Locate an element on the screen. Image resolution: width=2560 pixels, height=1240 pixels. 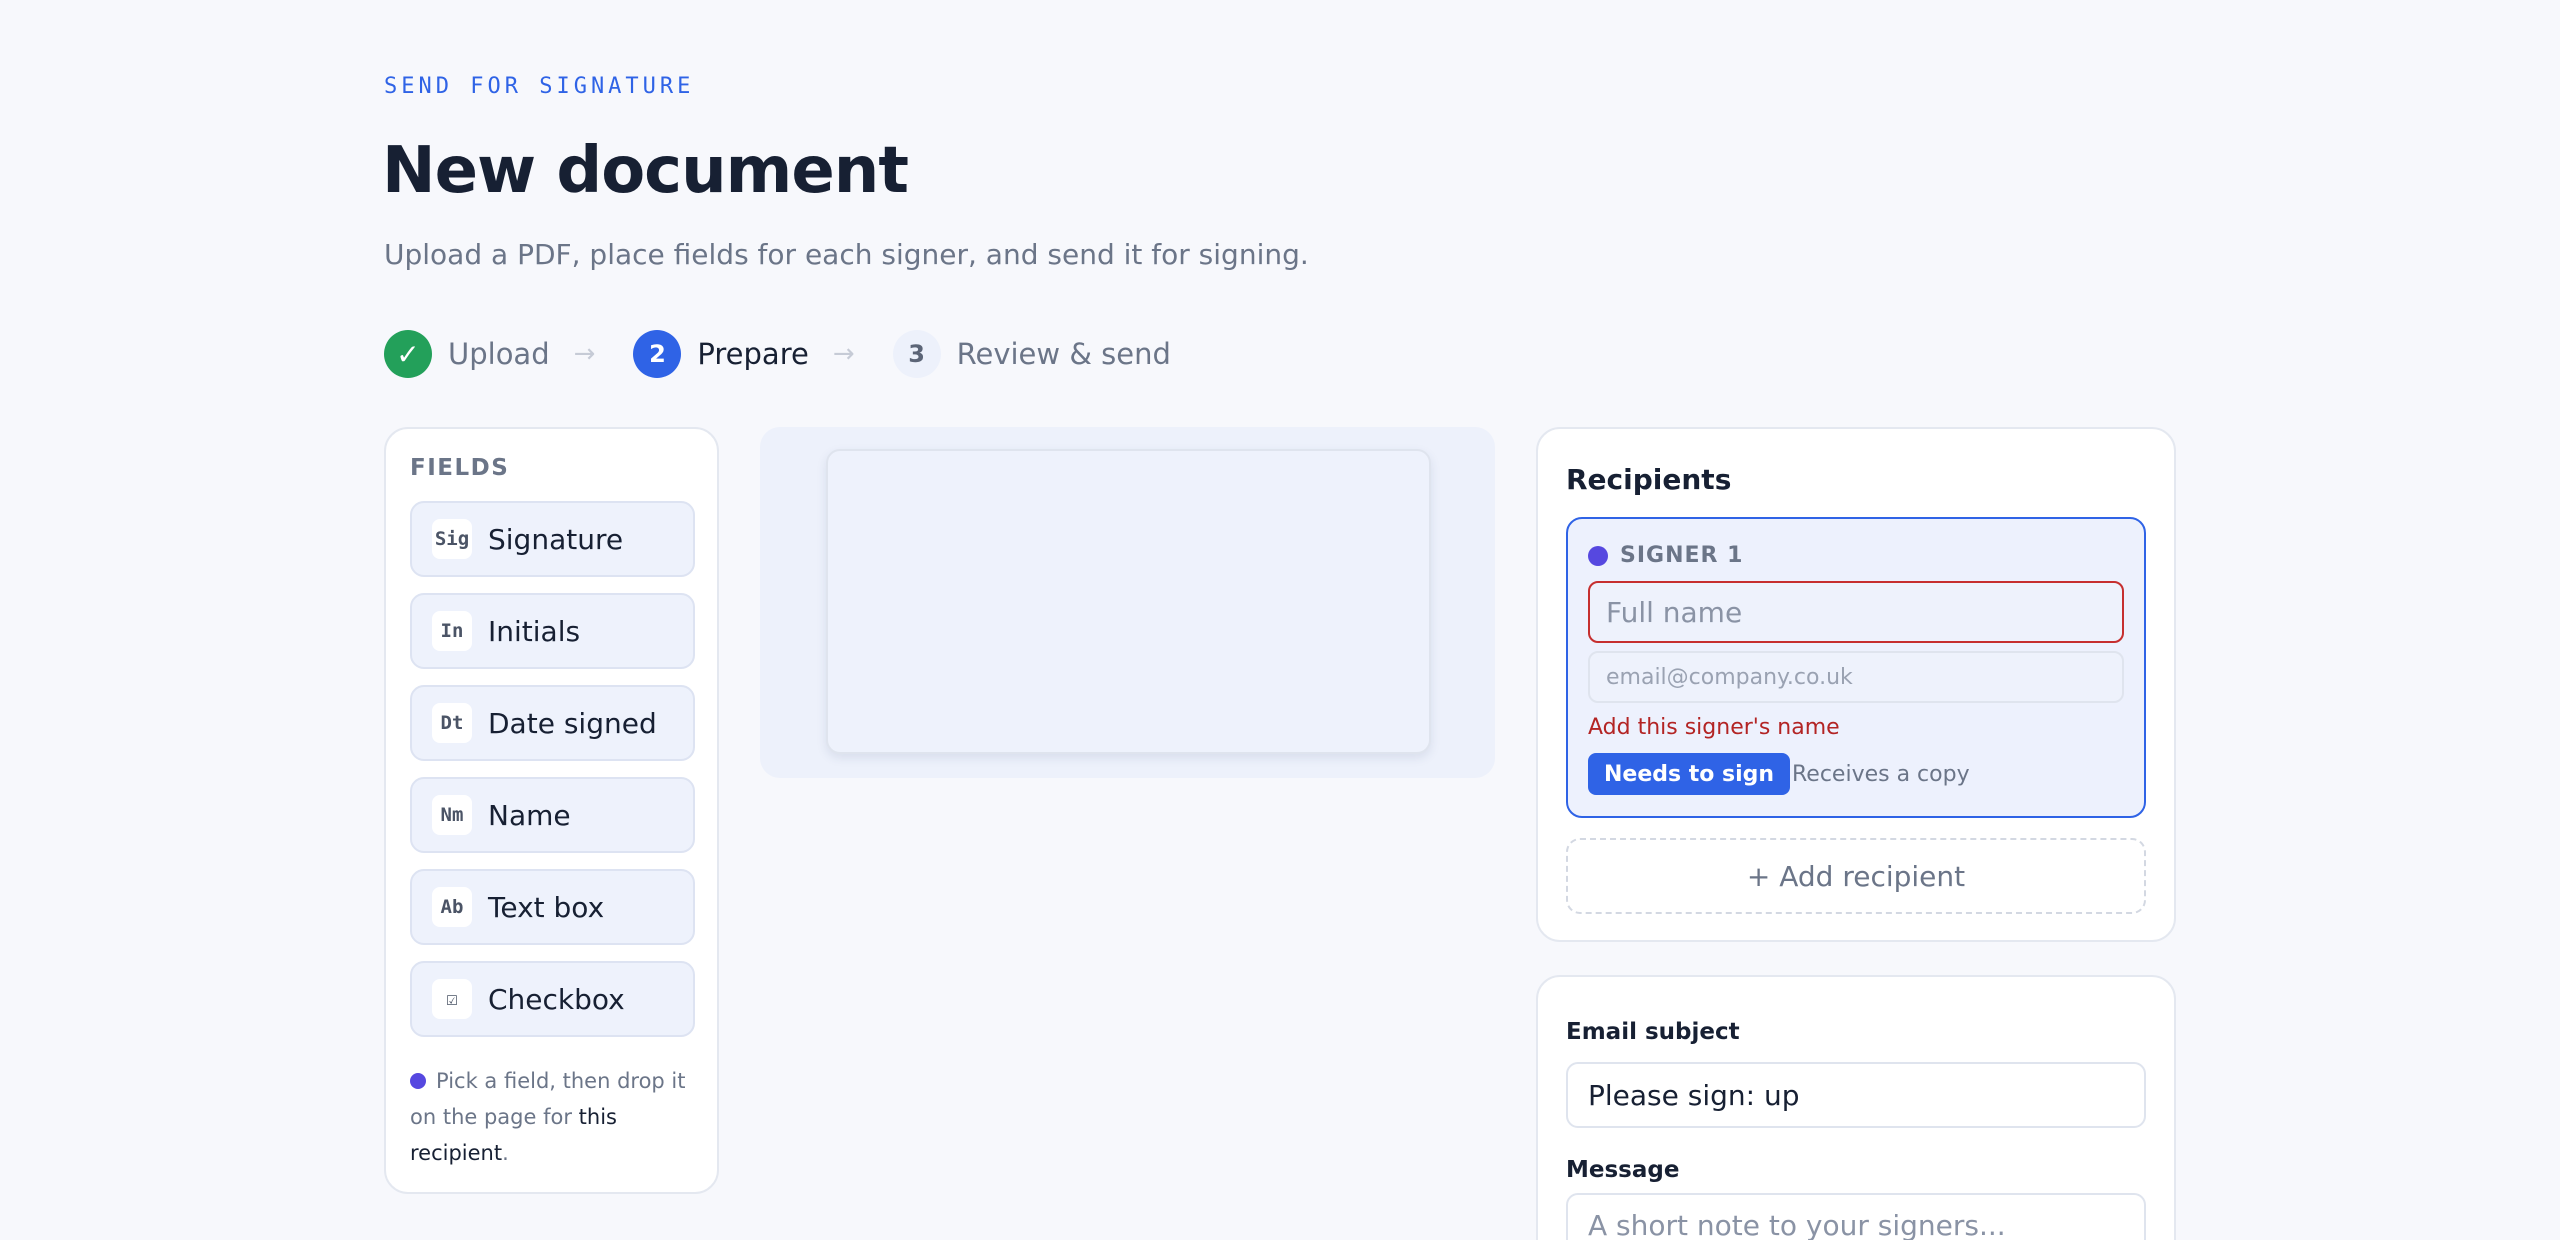
signer-email-input is located at coordinates (1856, 677).